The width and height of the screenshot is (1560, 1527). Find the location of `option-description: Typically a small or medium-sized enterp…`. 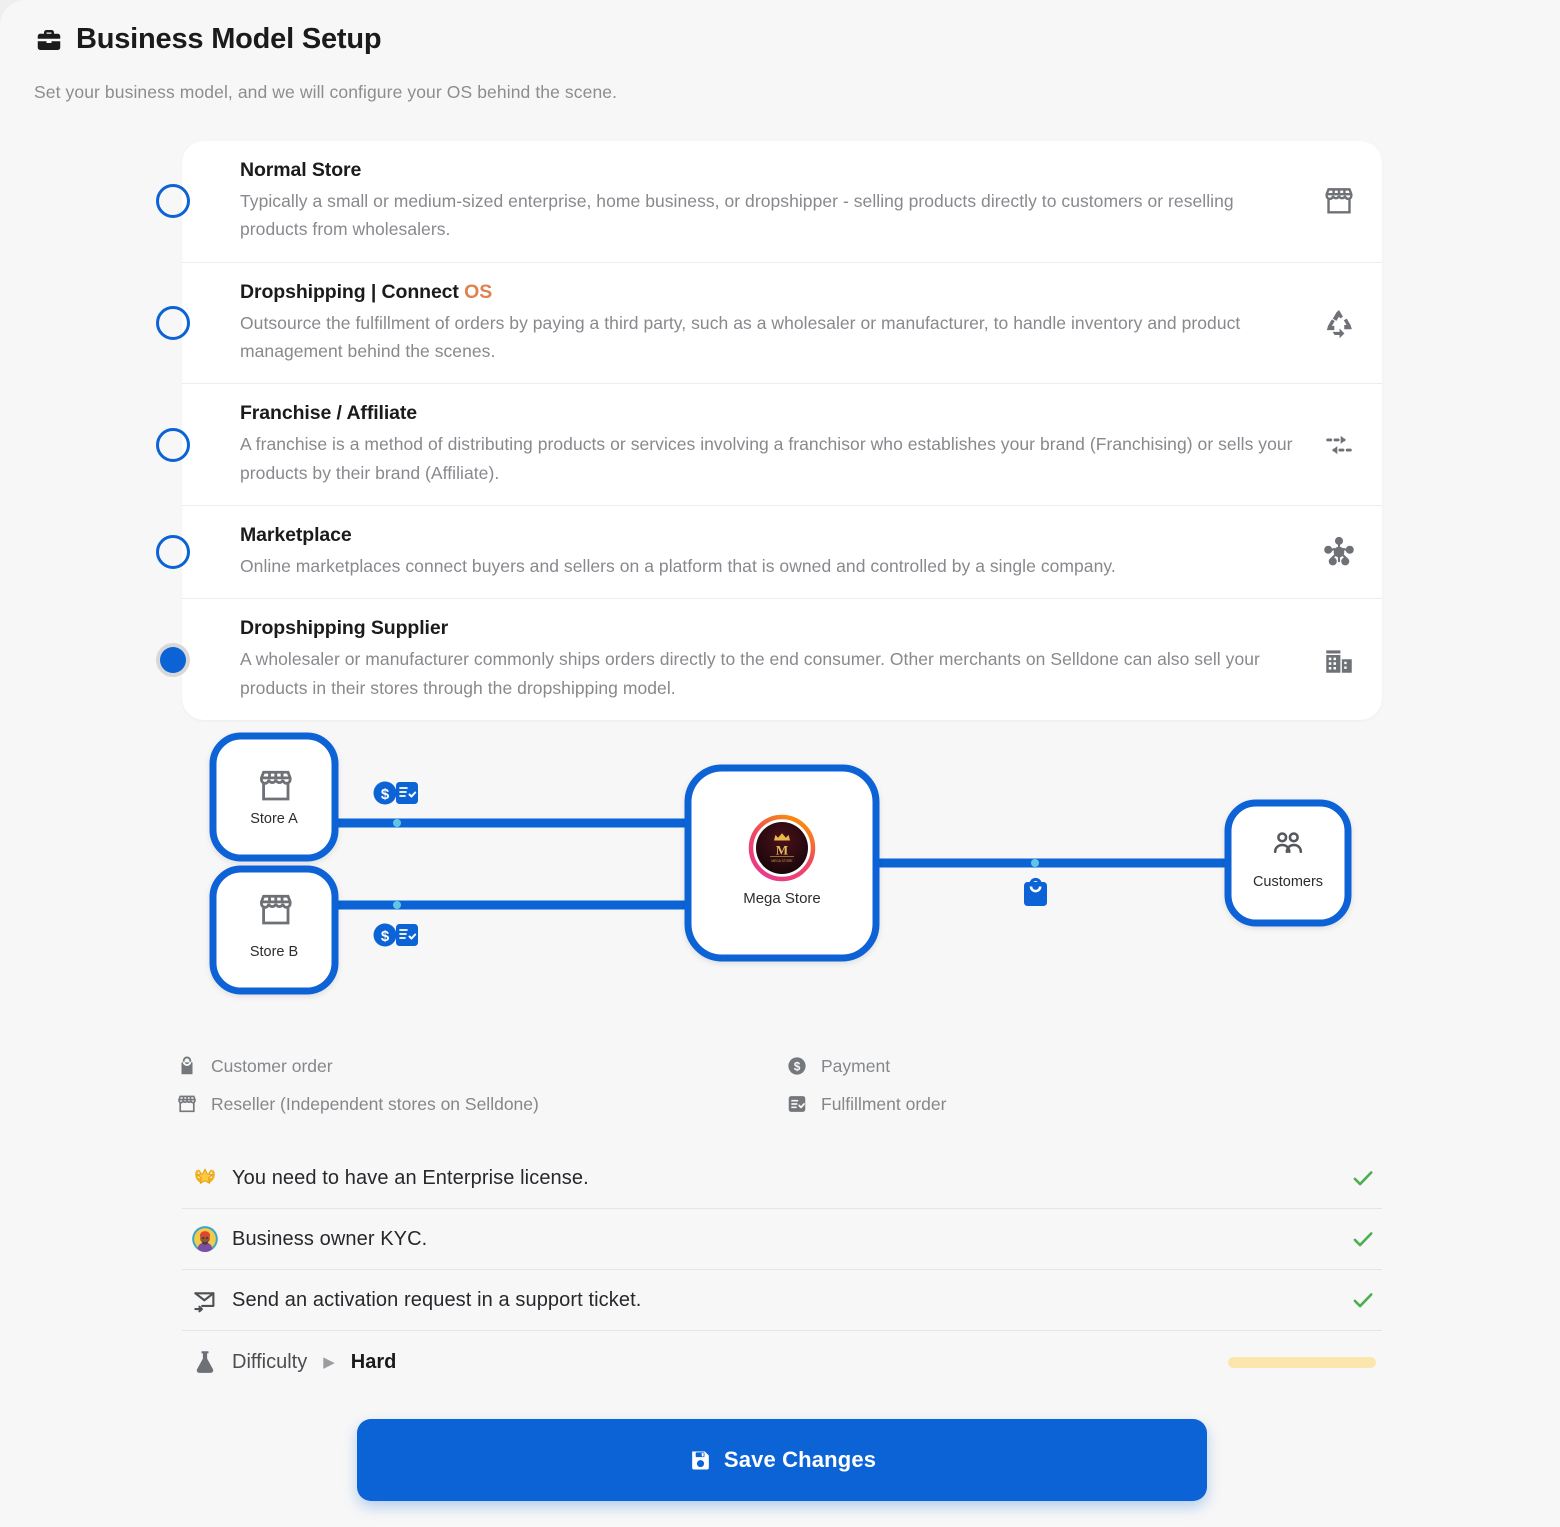

option-description: Typically a small or medium-sized enterp… is located at coordinates (737, 215).